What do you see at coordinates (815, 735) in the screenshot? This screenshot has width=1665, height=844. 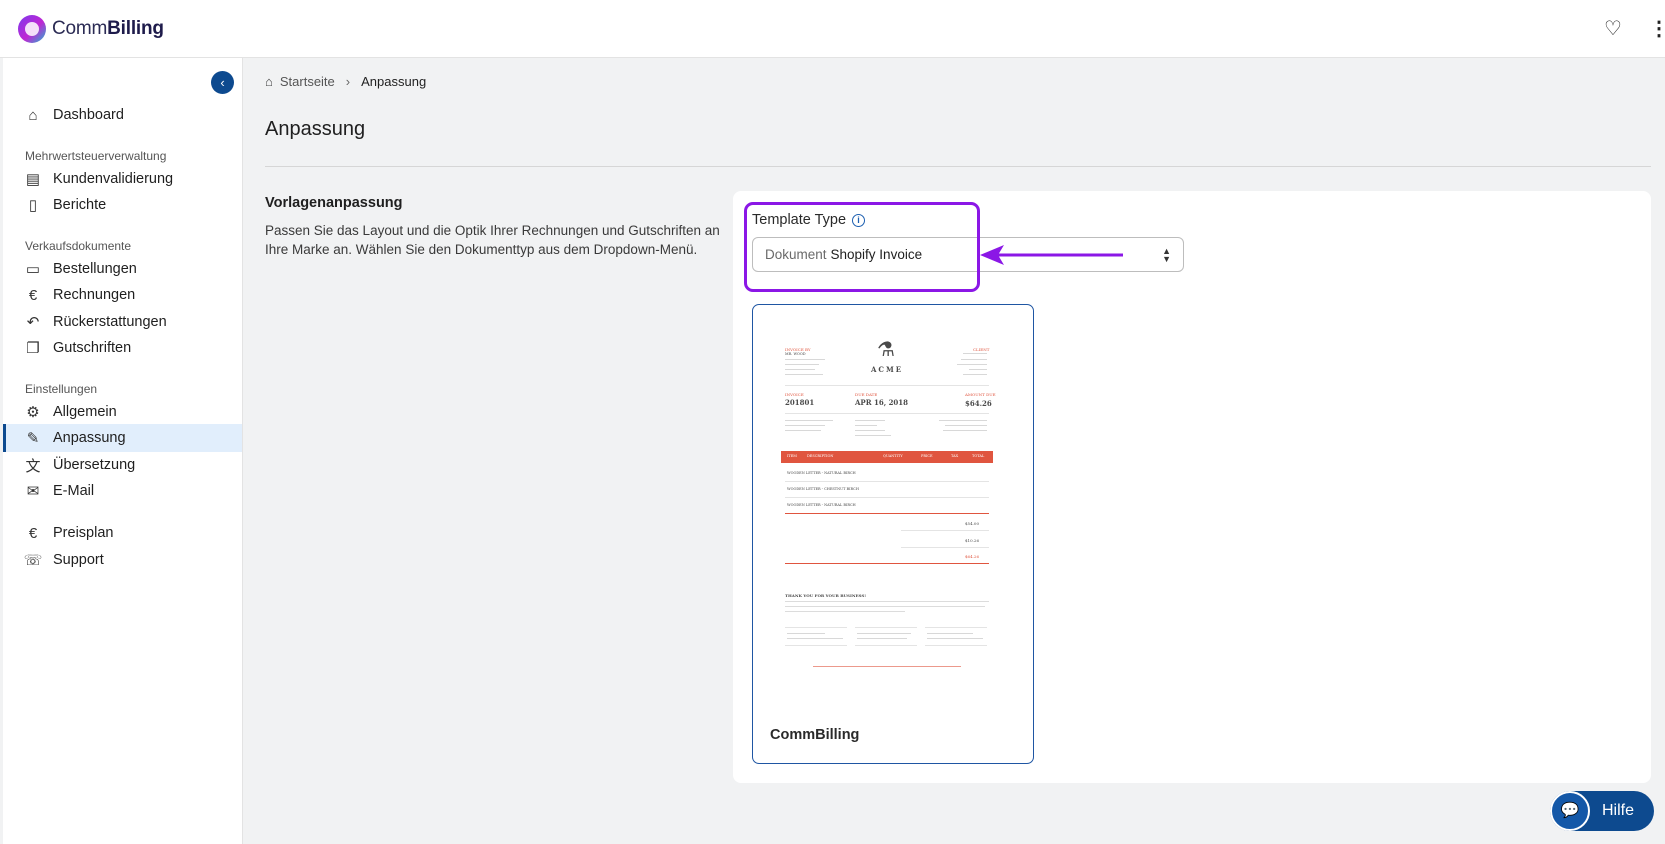 I see `template-name: CommBilling` at bounding box center [815, 735].